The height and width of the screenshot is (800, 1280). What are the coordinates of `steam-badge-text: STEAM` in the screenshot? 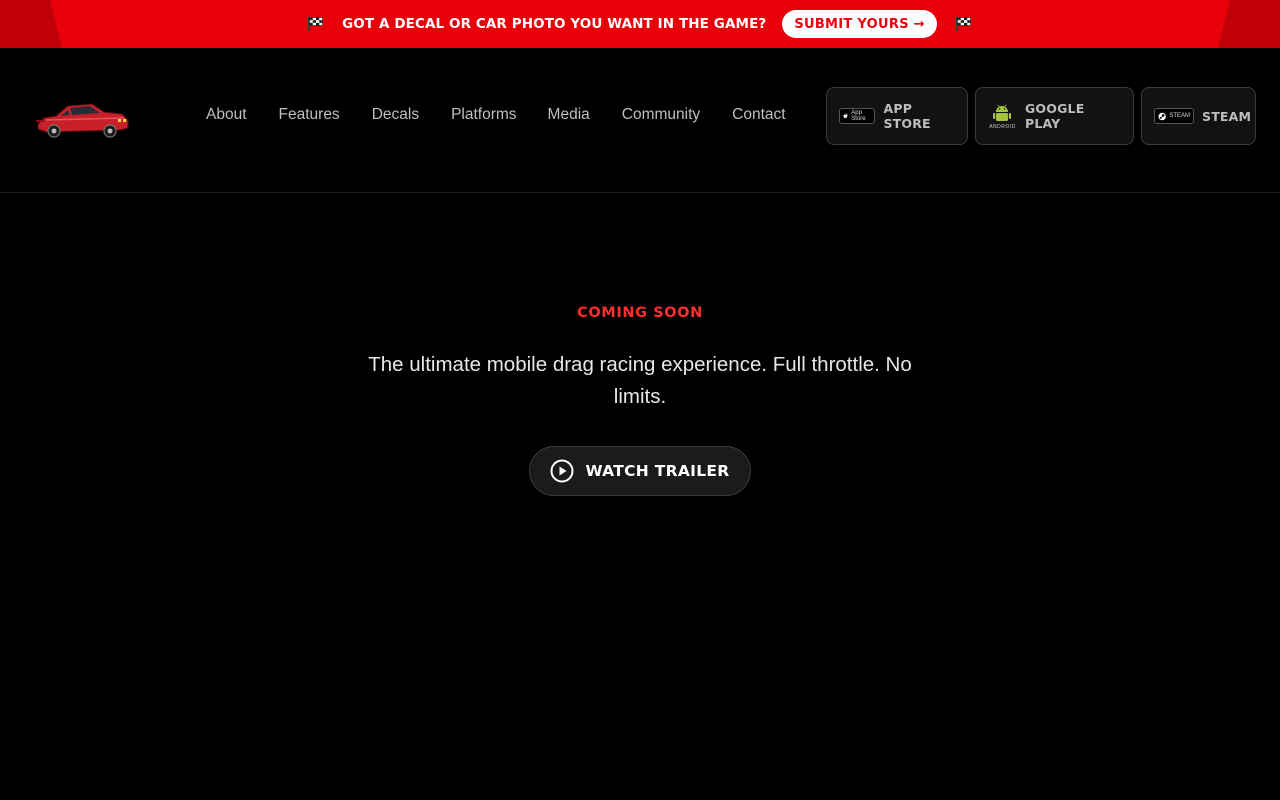 It's located at (1179, 116).